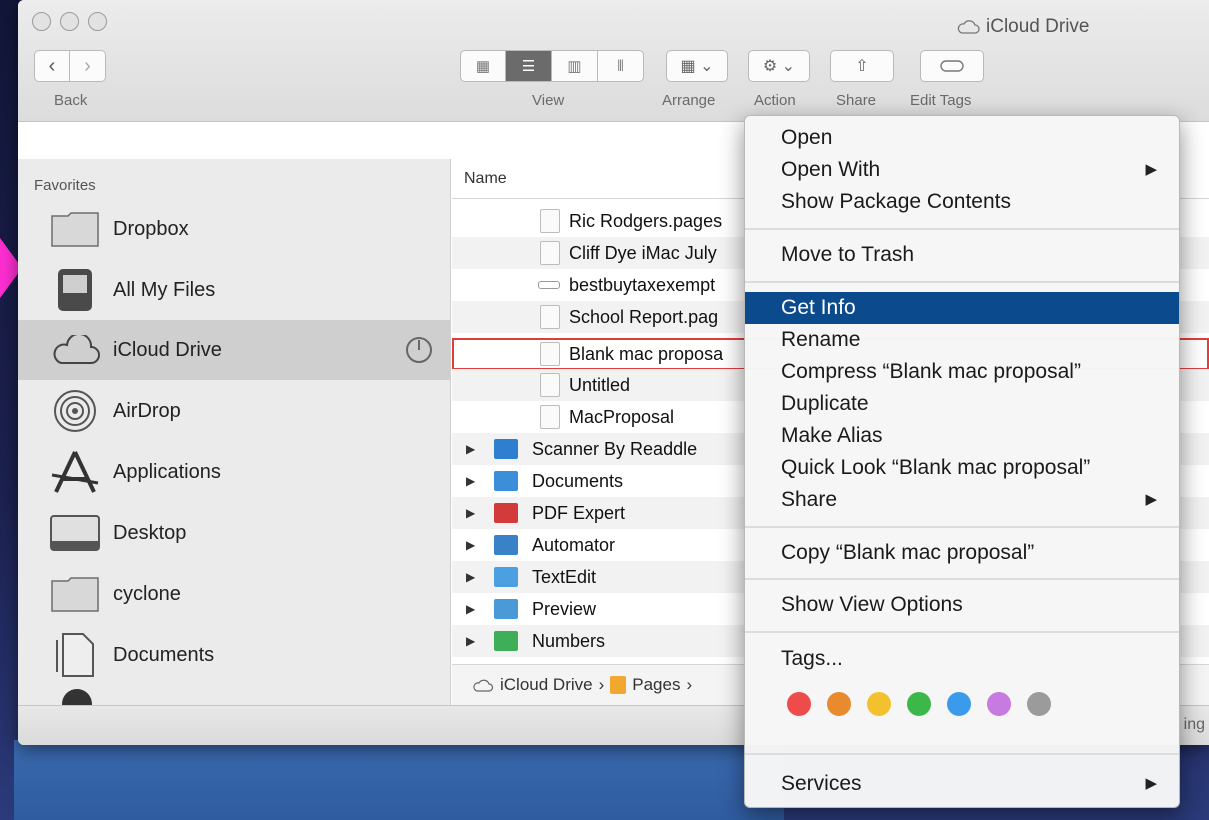 The width and height of the screenshot is (1209, 820). Describe the element at coordinates (809, 499) in the screenshot. I see `menu-item-label: Share` at that location.